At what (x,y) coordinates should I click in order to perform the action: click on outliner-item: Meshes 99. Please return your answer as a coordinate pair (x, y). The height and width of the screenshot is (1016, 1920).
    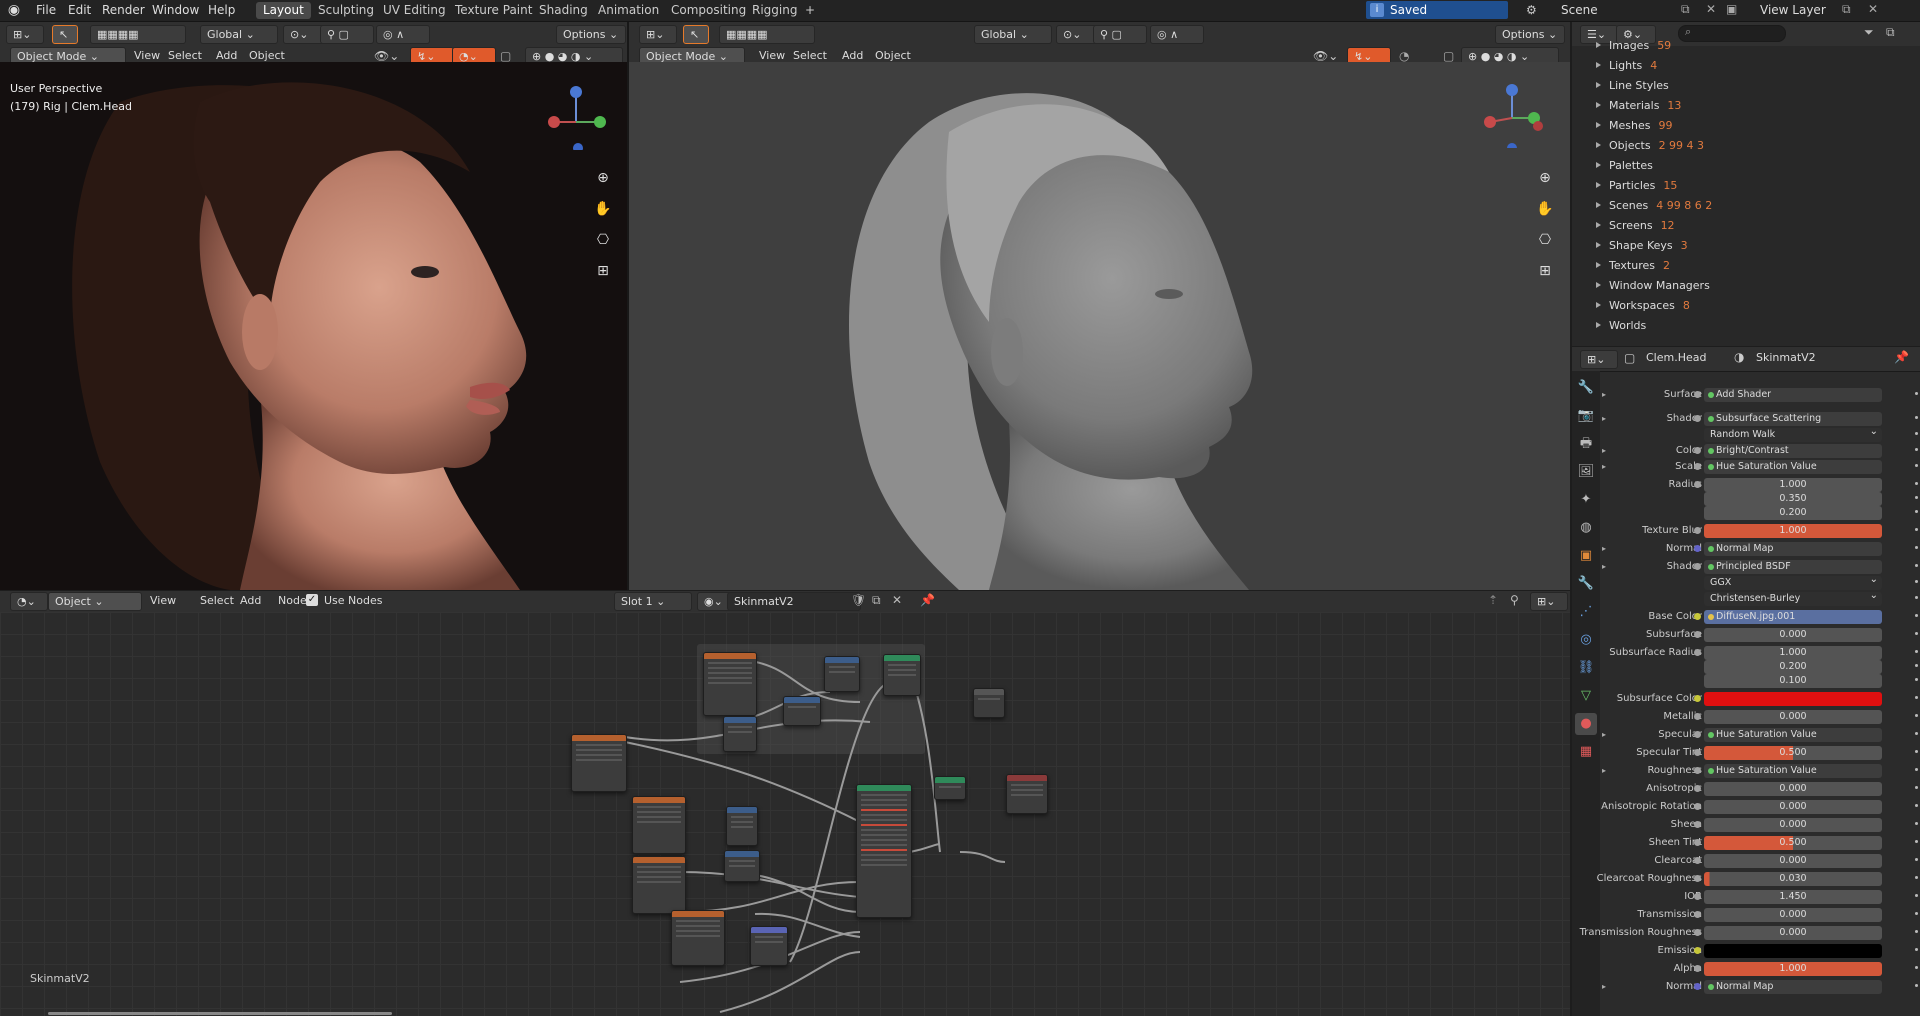
    Looking at the image, I should click on (1746, 126).